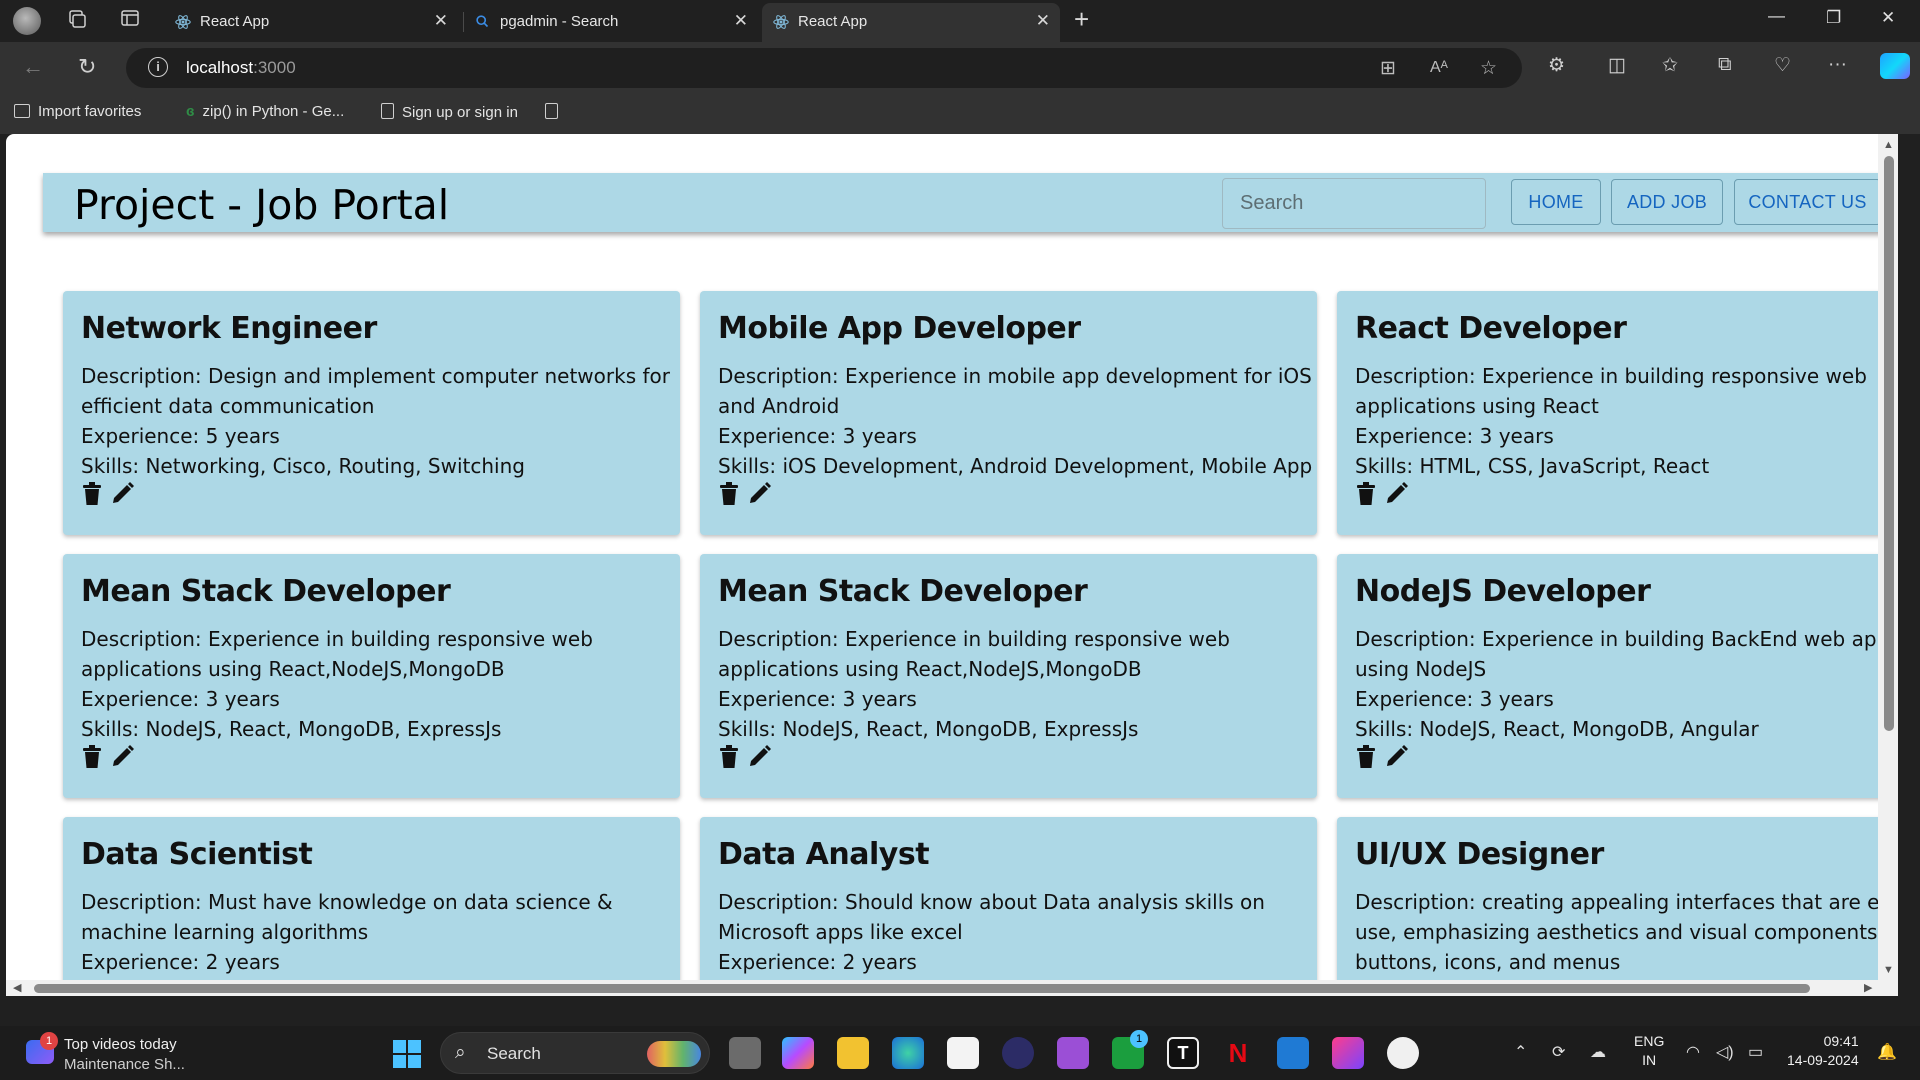  I want to click on tab-react-app-1: React App ✕, so click(311, 22).